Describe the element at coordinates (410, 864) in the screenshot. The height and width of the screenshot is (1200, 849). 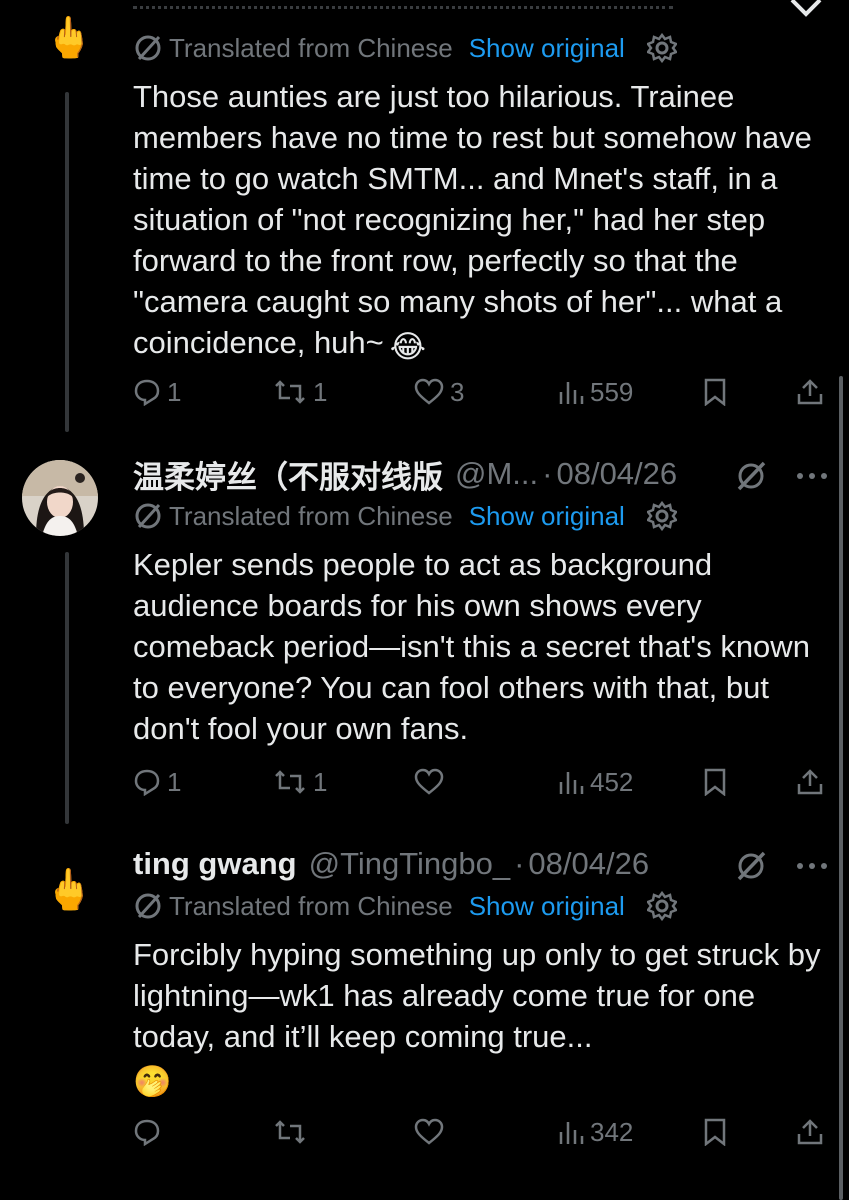
I see `user-handle: @TingTingbo_` at that location.